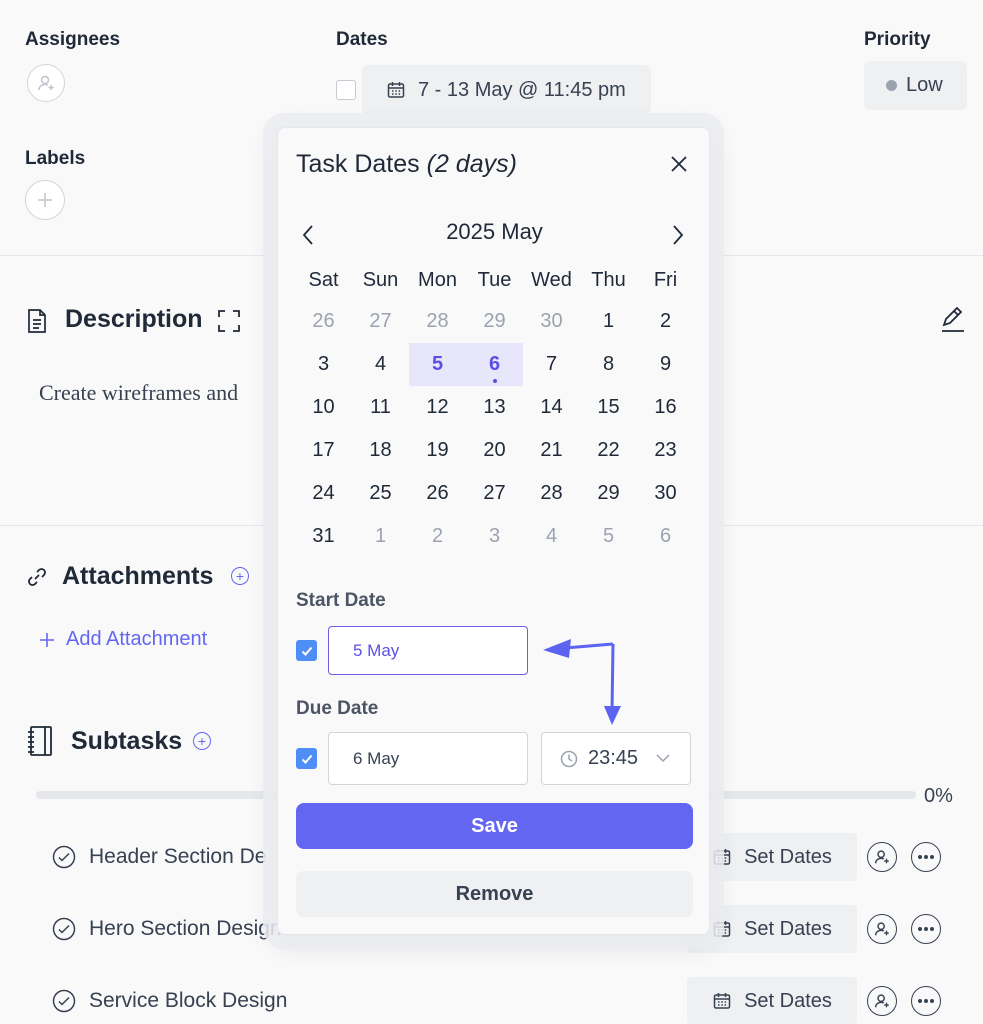 The width and height of the screenshot is (983, 1024). Describe the element at coordinates (323, 450) in the screenshot. I see `calendar-day: 17` at that location.